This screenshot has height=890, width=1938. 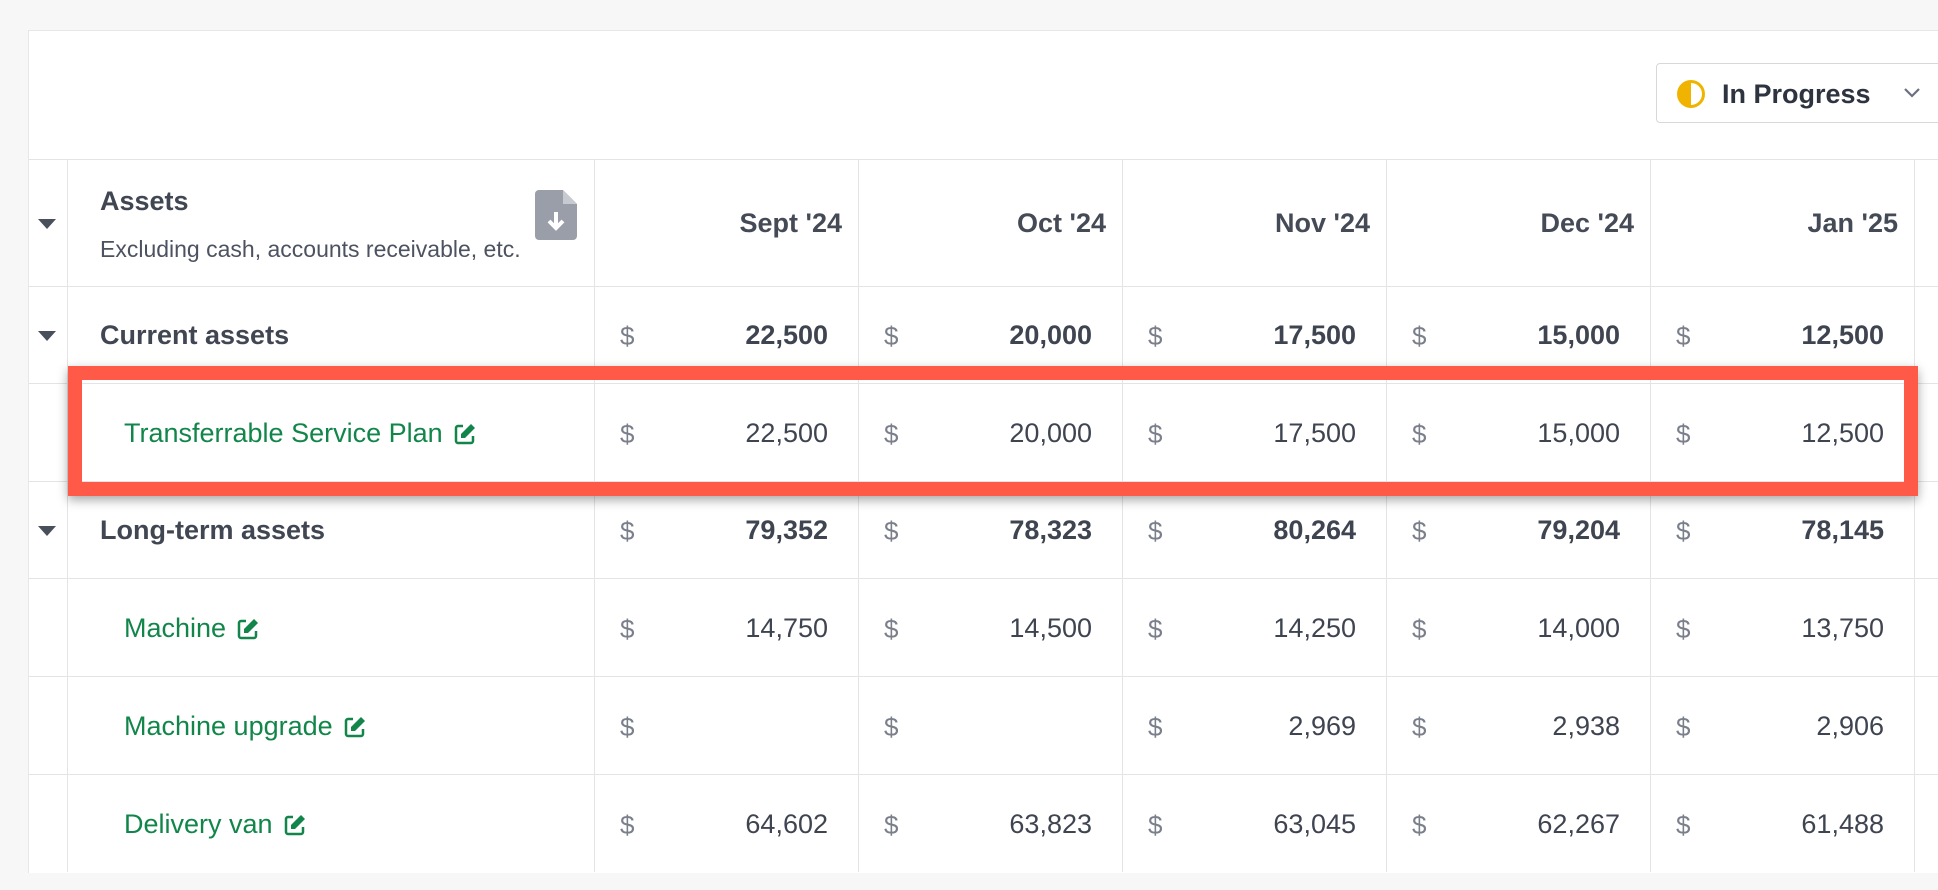 I want to click on status-dropdown: In Progress, so click(x=1797, y=93).